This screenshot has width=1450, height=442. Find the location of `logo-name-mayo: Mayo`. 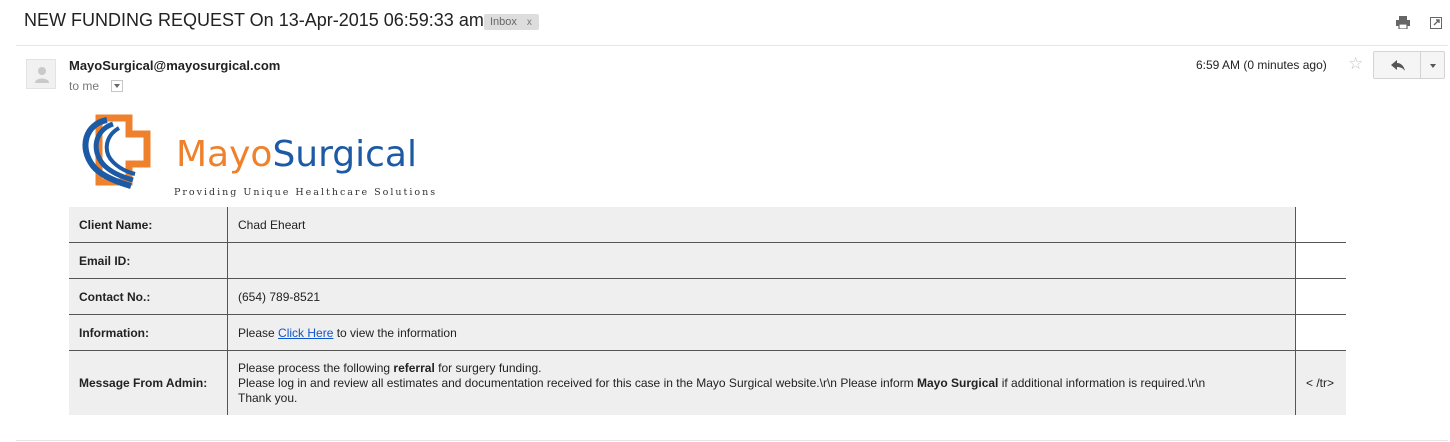

logo-name-mayo: Mayo is located at coordinates (224, 154).